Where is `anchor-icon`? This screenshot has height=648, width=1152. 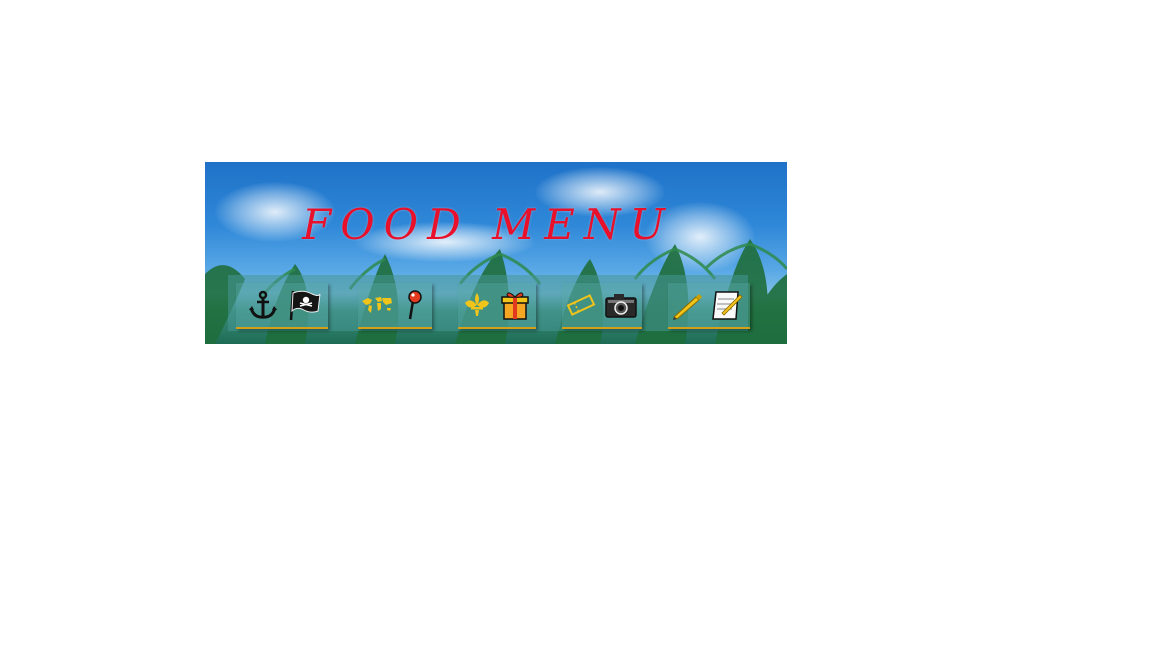
anchor-icon is located at coordinates (263, 305).